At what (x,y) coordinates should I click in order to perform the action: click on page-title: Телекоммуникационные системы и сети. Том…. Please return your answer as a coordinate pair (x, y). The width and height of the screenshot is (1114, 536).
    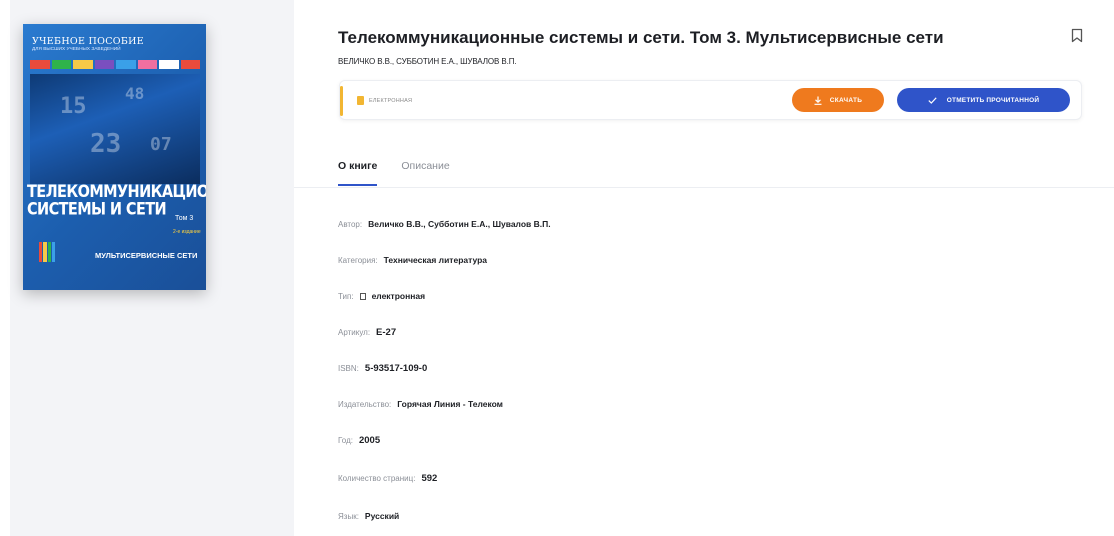
    Looking at the image, I should click on (641, 37).